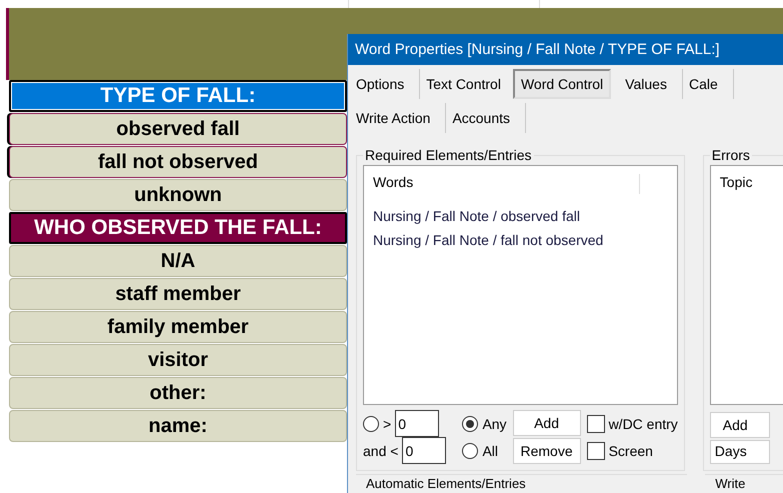 The width and height of the screenshot is (783, 493). Describe the element at coordinates (546, 423) in the screenshot. I see `action-button: Add` at that location.